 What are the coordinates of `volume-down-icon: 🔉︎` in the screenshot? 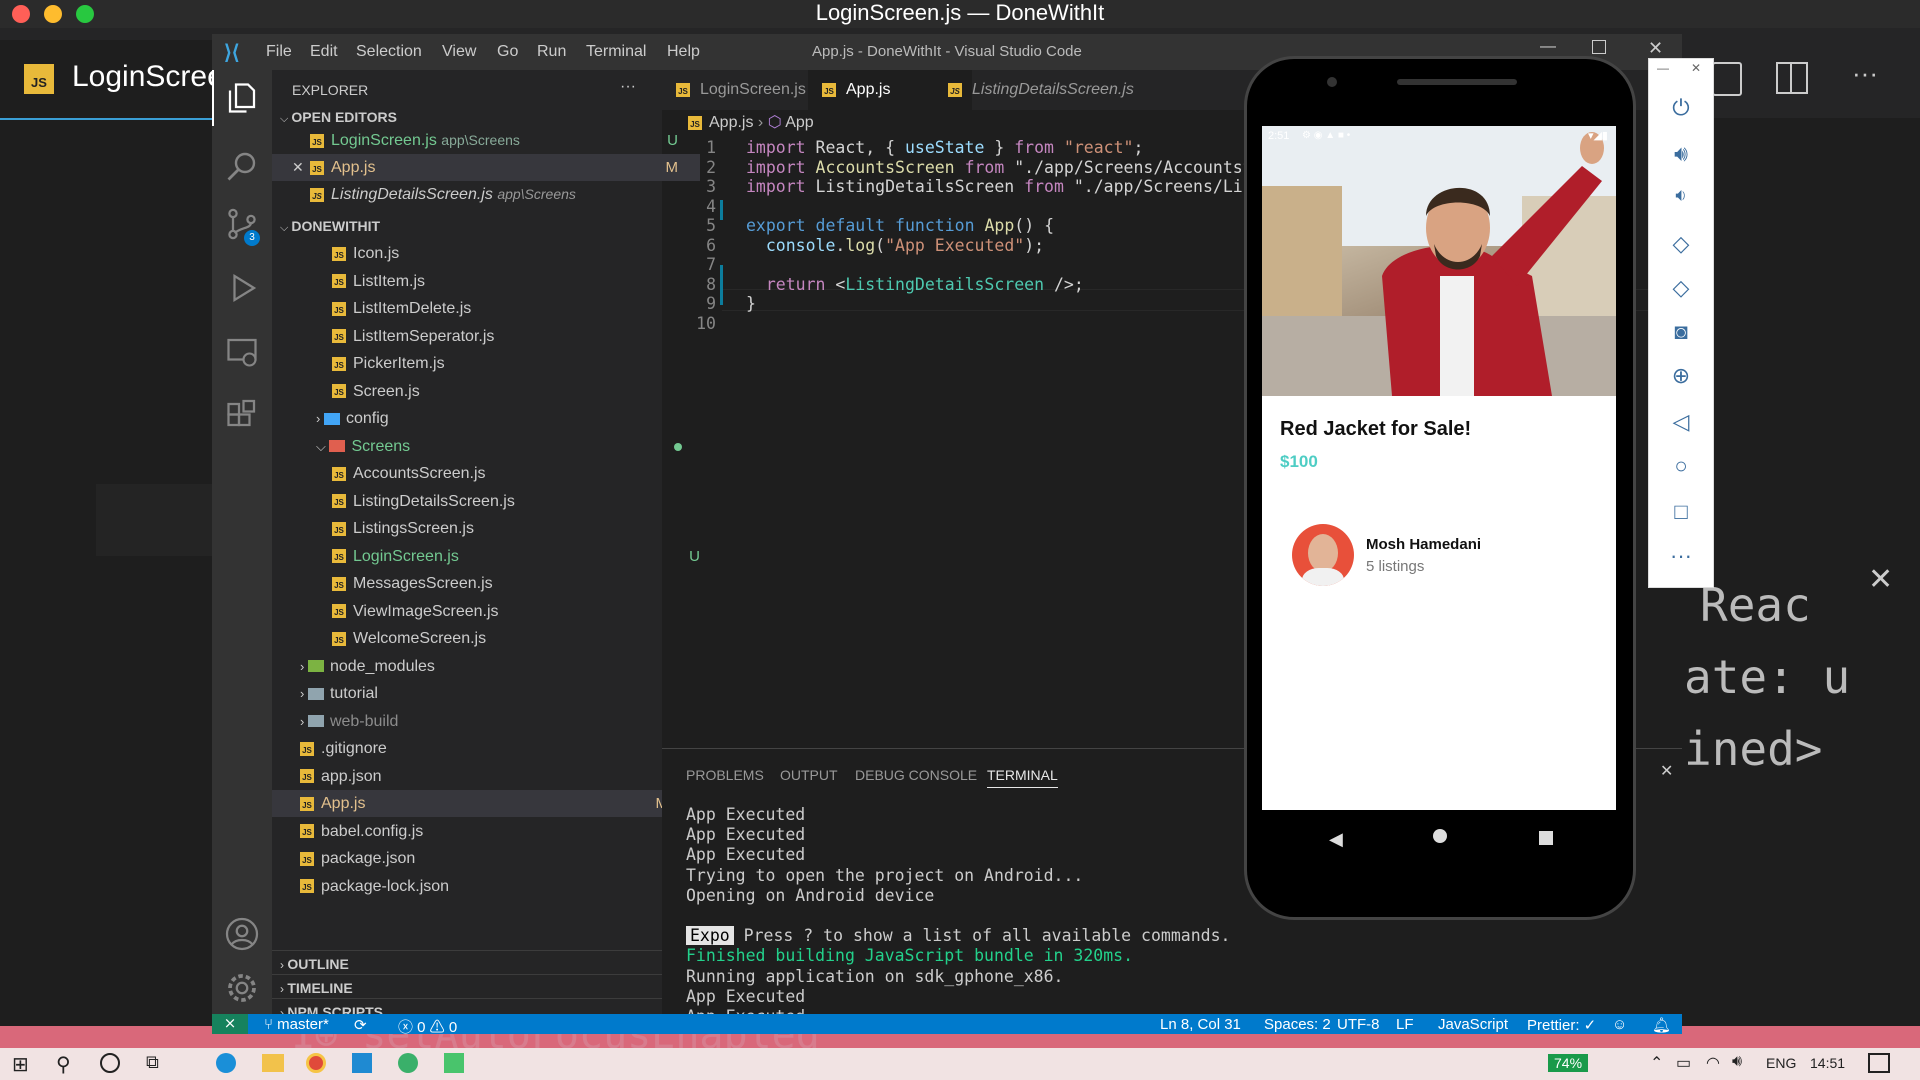 It's located at (1681, 195).